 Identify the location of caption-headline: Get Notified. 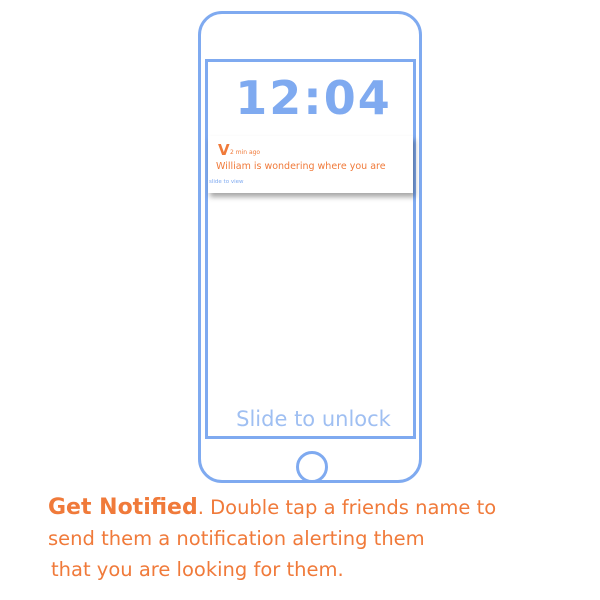
(123, 507).